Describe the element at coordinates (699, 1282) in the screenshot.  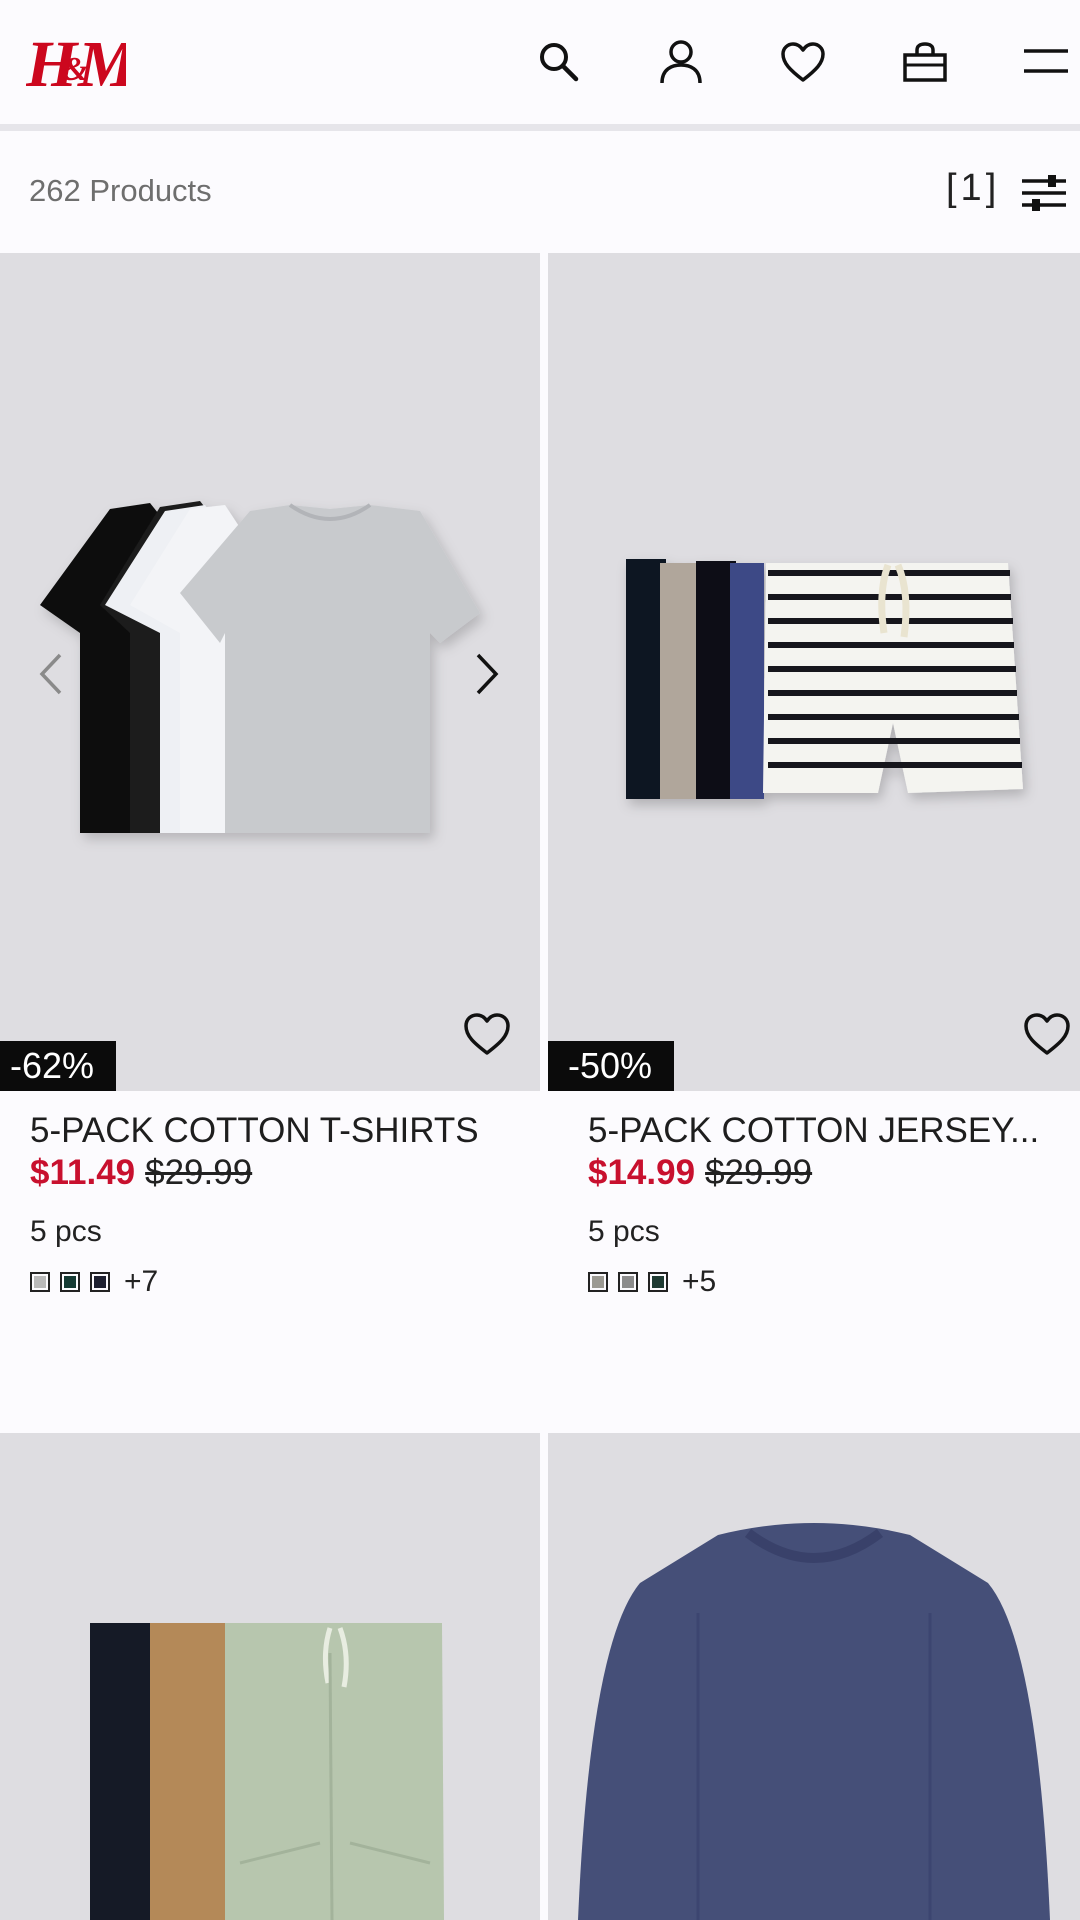
I see `more-colors: +5` at that location.